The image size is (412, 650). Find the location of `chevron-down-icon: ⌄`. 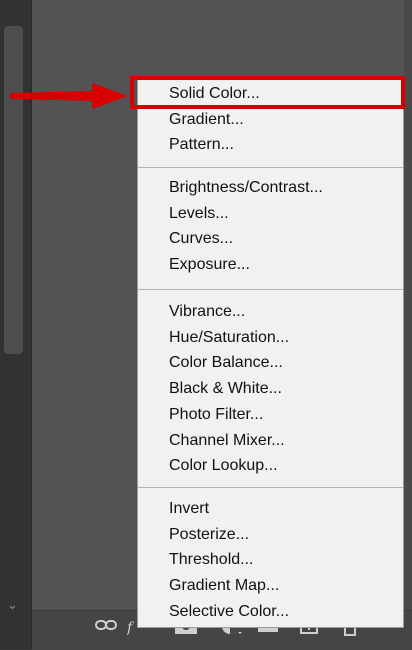

chevron-down-icon: ⌄ is located at coordinates (12, 605).